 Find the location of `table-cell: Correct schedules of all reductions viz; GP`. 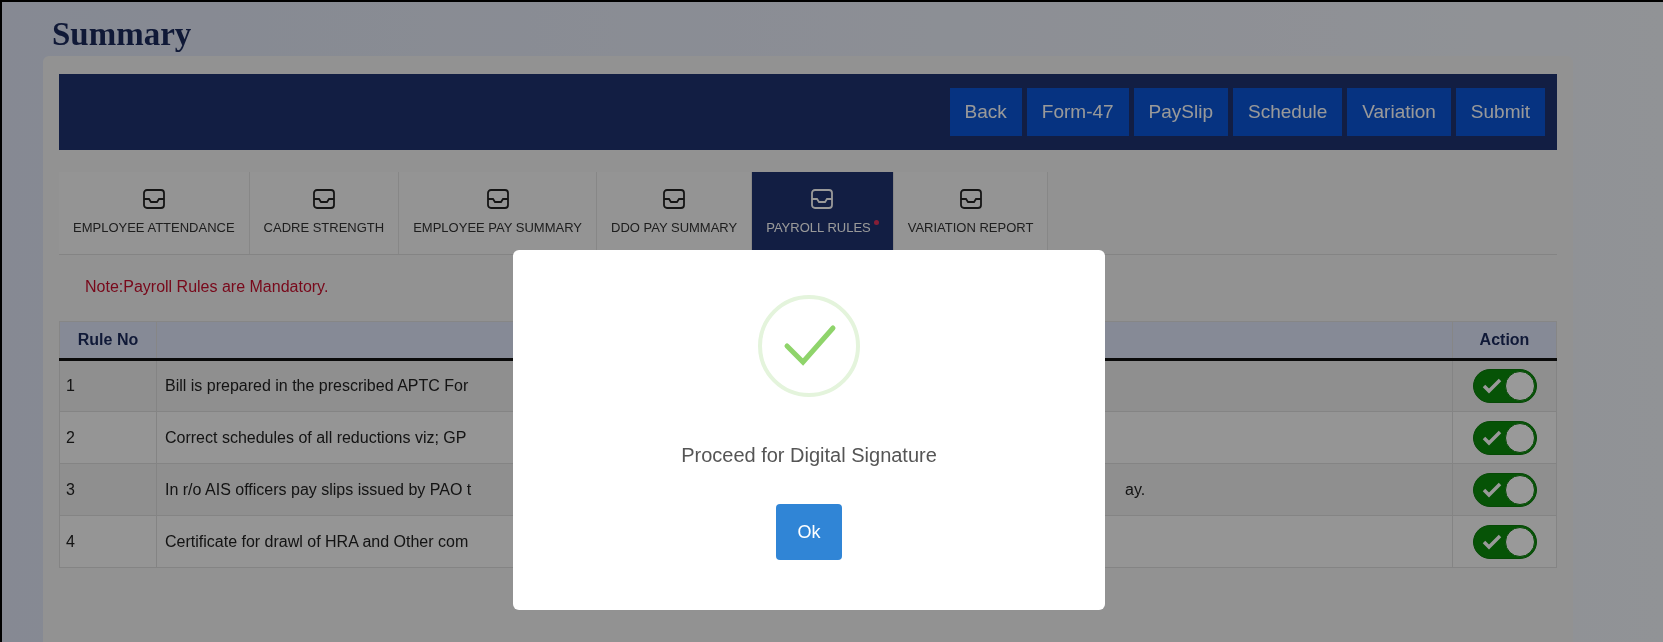

table-cell: Correct schedules of all reductions viz; GP is located at coordinates (316, 437).